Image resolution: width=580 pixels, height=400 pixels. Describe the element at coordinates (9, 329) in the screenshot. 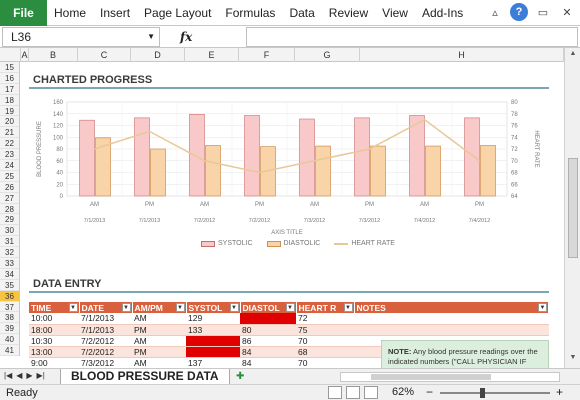

I see `row-header: 39` at that location.